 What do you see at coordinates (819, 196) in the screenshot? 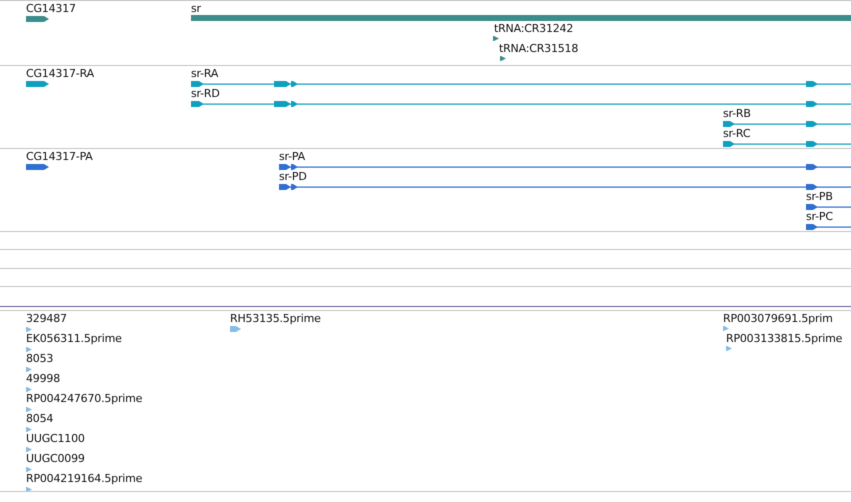
I see `feature-label: sr-PB` at bounding box center [819, 196].